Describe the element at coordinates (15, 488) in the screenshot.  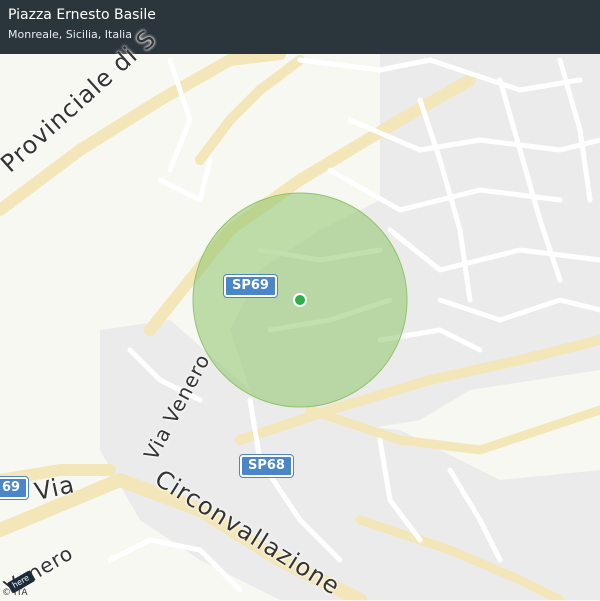
I see `road-shield-69: 69` at that location.